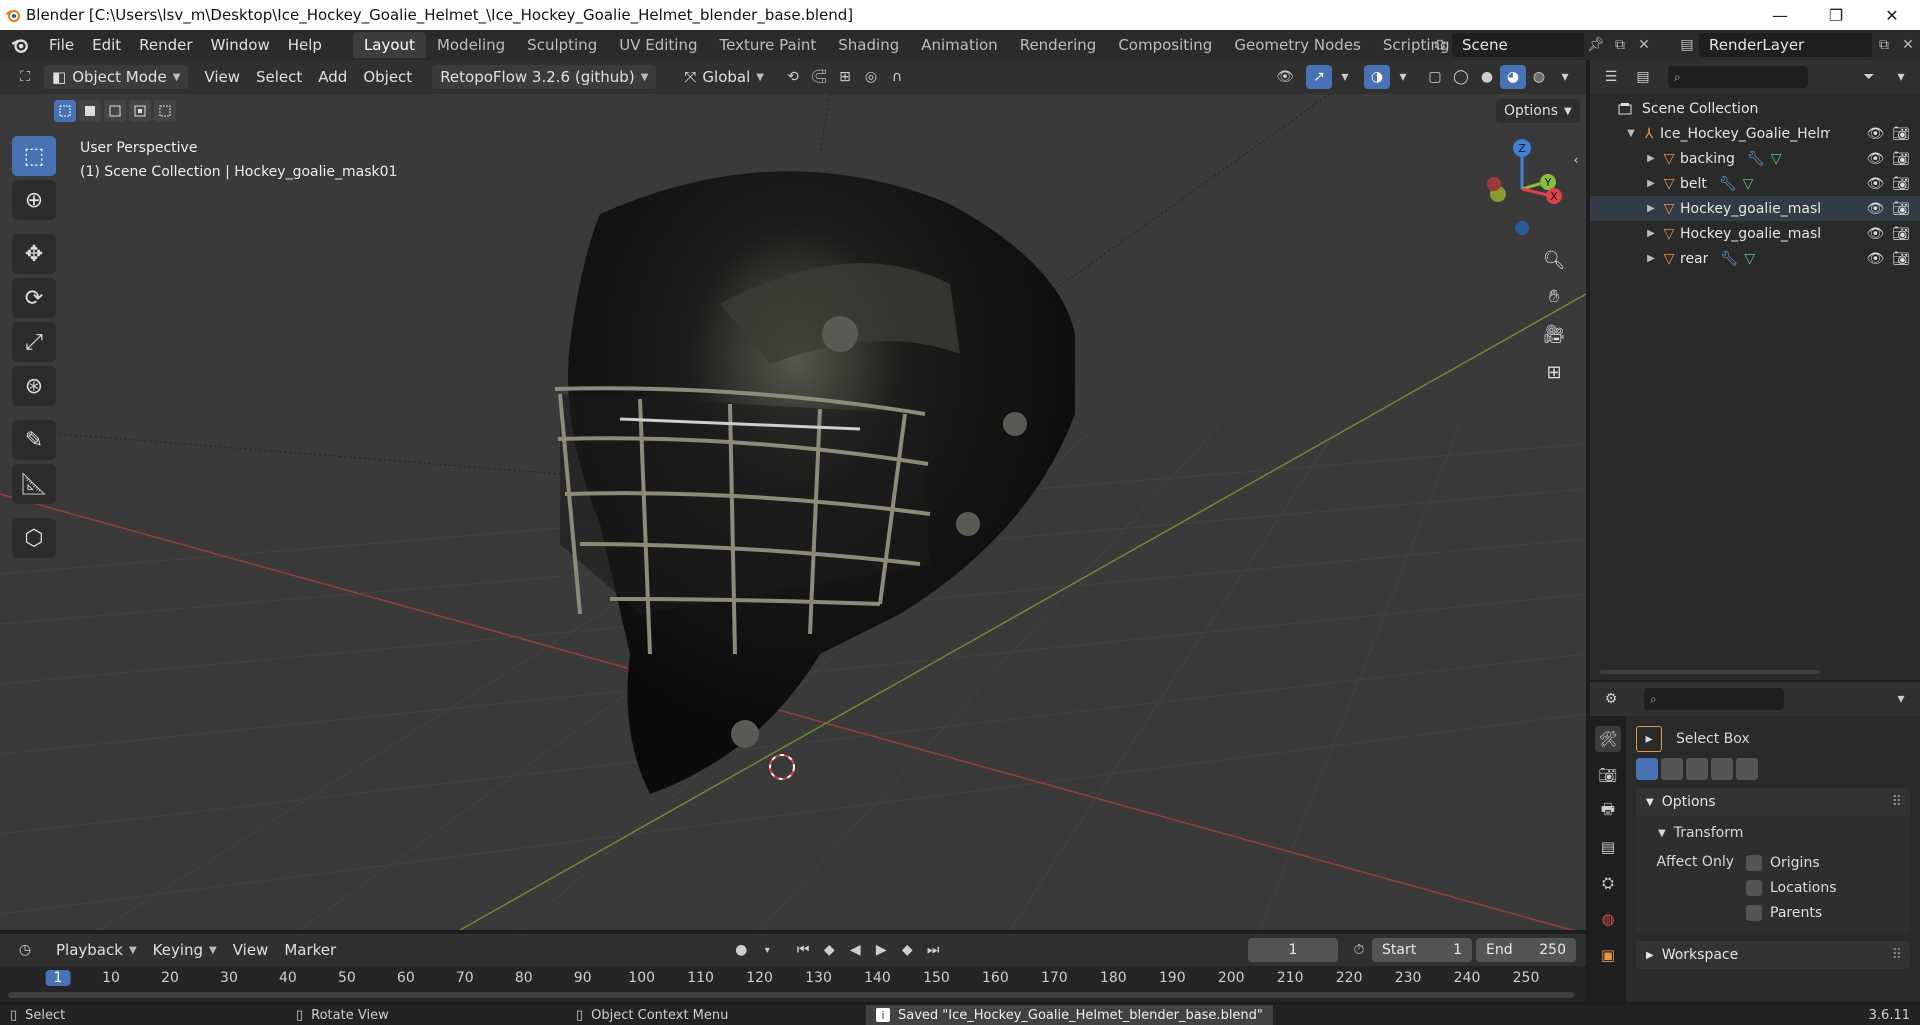  What do you see at coordinates (868, 45) in the screenshot?
I see `tab-shading: Shading` at bounding box center [868, 45].